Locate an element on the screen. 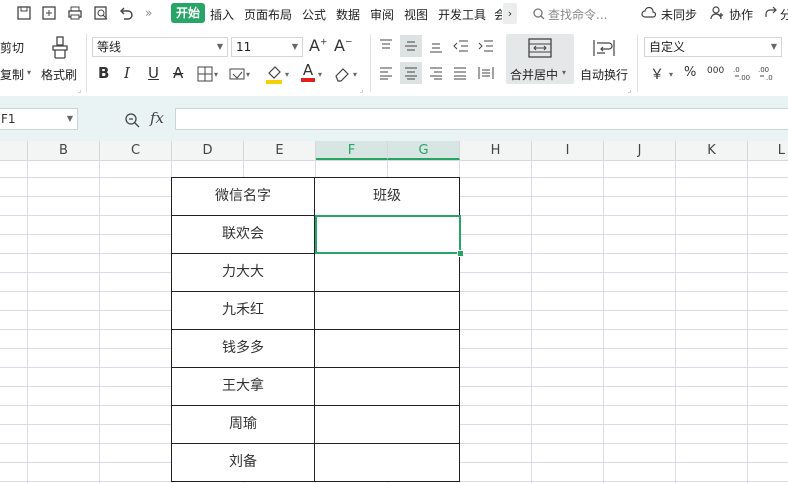  column-header-h: H is located at coordinates (496, 150).